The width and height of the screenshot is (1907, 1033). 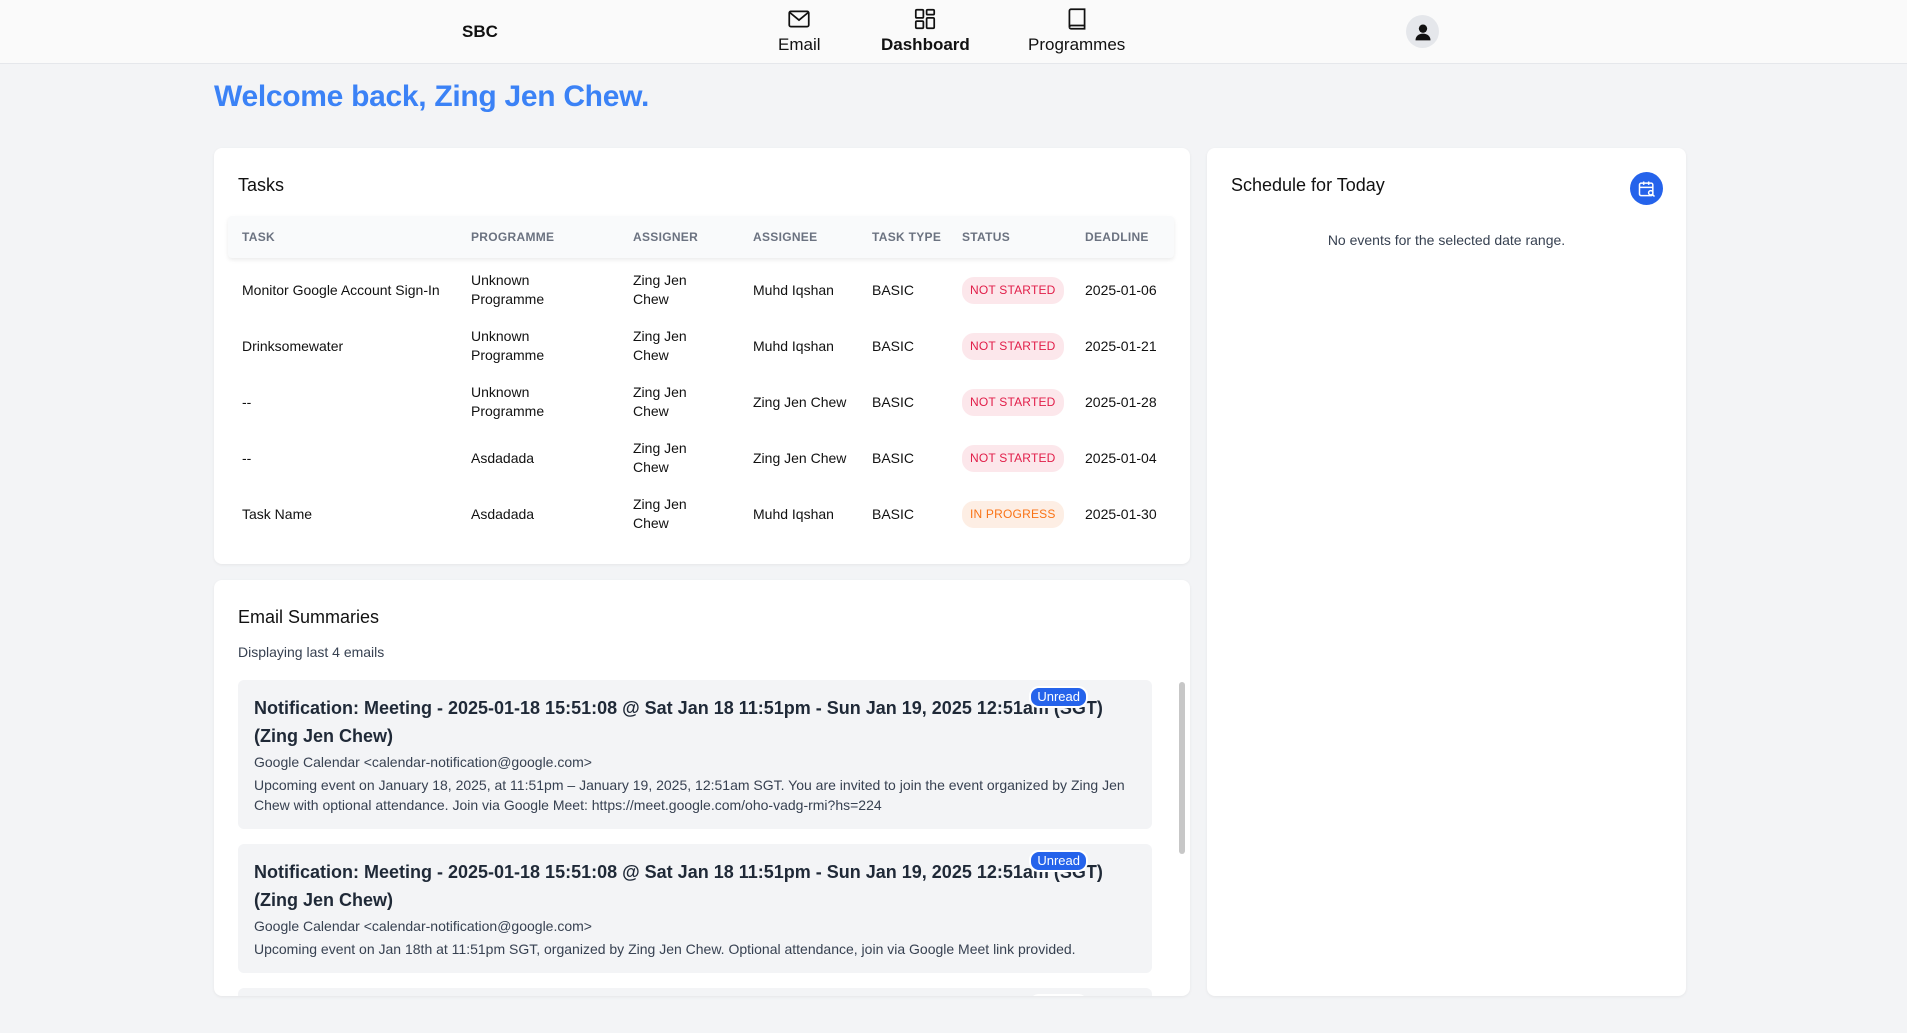 I want to click on nav-email: Email, so click(x=799, y=30).